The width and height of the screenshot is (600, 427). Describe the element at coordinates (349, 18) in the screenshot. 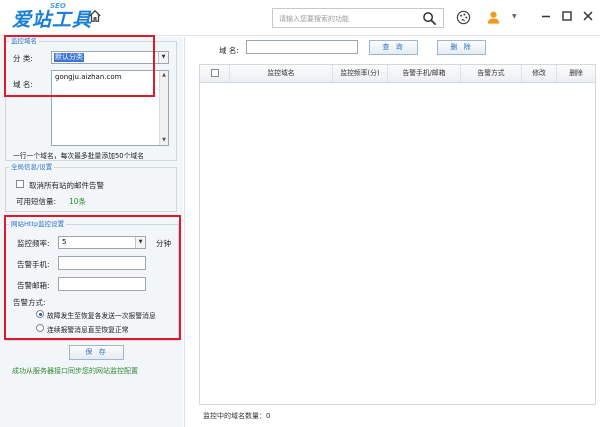

I see `search-input` at that location.